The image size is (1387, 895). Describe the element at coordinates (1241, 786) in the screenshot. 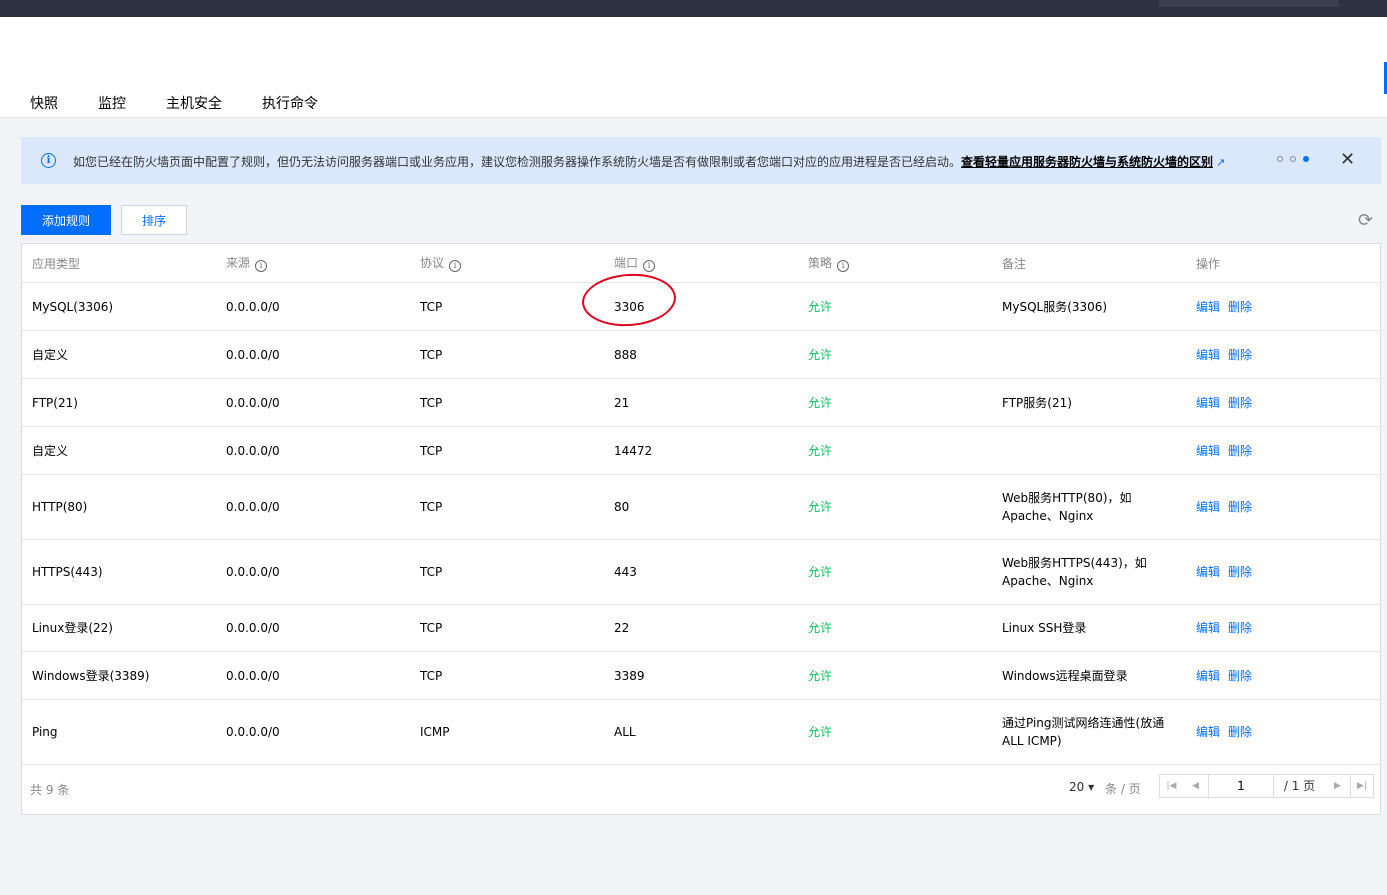

I see `page-number-input: 1` at that location.